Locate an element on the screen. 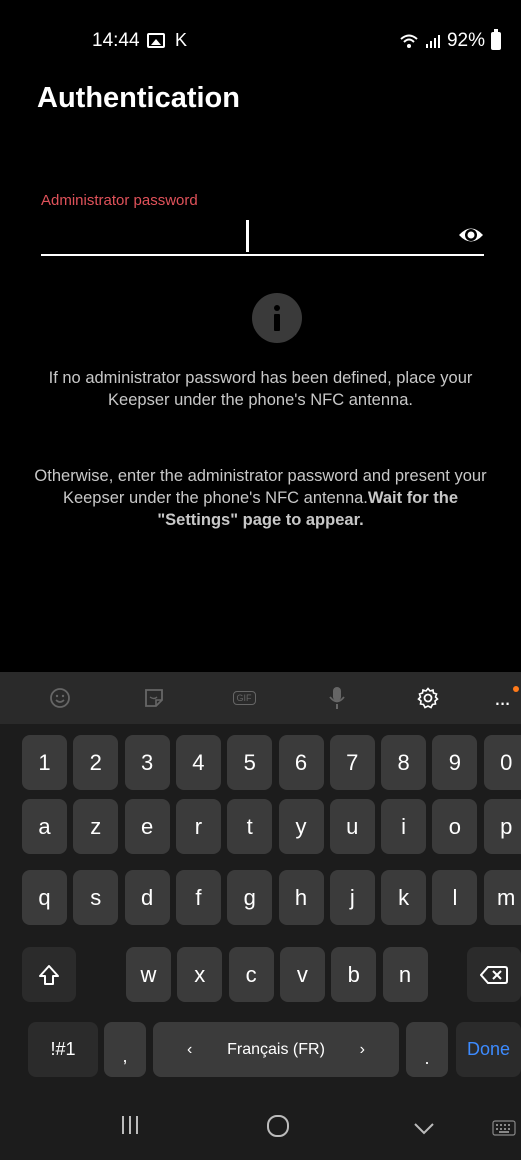  status-bar: 14:44 K 92% is located at coordinates (260, 35).